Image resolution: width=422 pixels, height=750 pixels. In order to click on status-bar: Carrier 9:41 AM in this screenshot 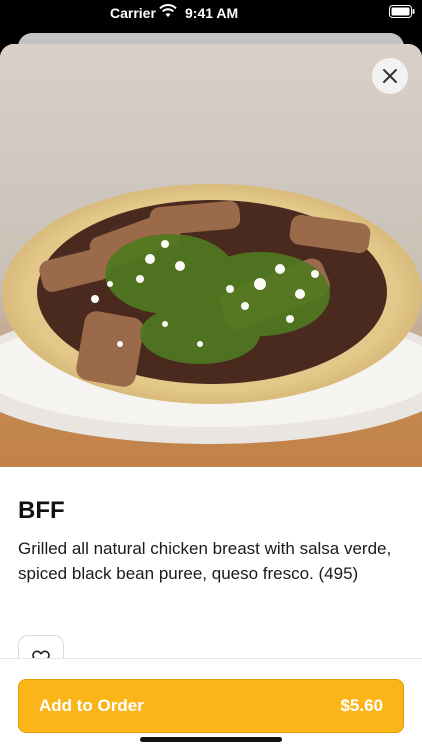, I will do `click(211, 13)`.